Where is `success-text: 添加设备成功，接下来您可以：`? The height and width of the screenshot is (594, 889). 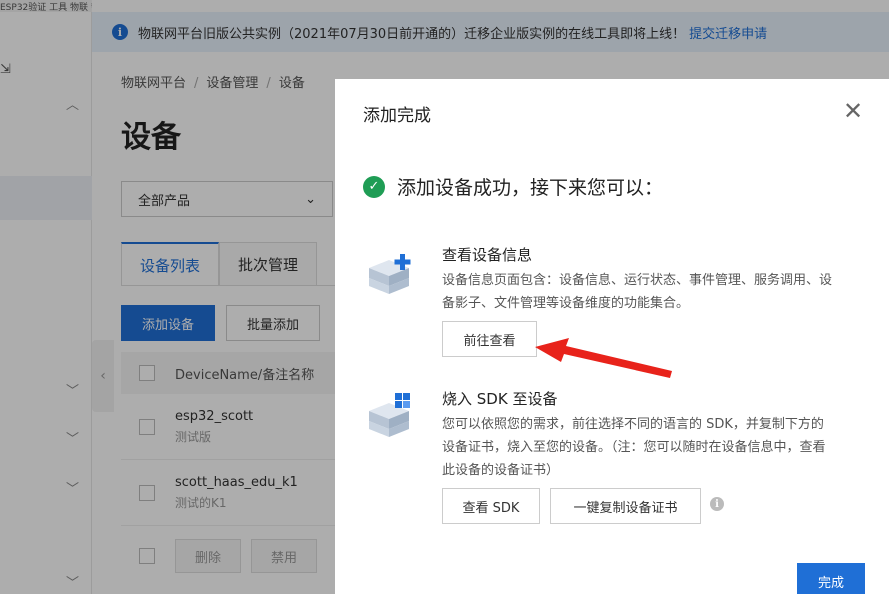 success-text: 添加设备成功，接下来您可以： is located at coordinates (530, 188).